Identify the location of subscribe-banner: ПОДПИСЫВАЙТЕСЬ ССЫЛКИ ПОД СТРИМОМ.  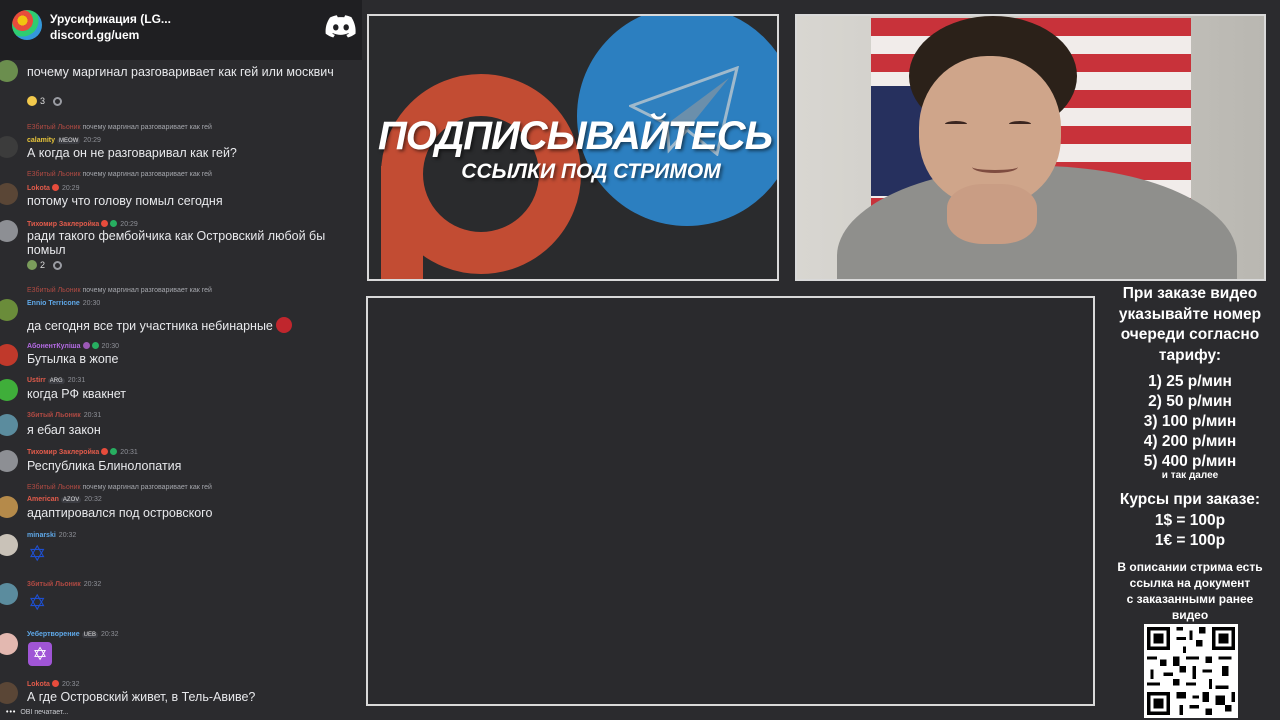
(573, 147).